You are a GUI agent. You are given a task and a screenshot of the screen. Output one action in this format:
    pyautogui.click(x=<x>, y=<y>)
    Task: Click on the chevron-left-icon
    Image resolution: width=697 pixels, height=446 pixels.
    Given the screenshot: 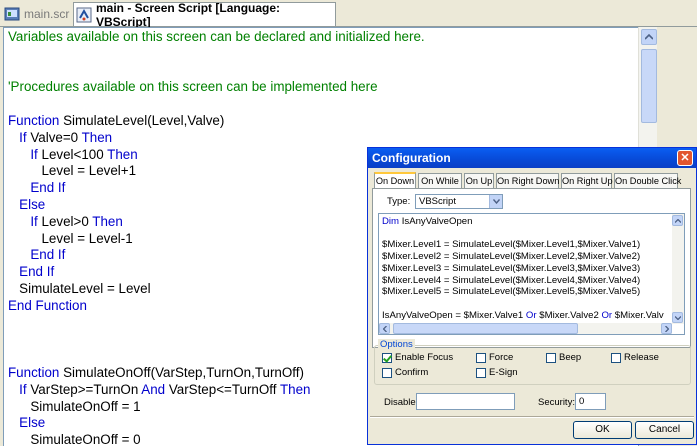 What is the action you would take?
    pyautogui.click(x=384, y=328)
    